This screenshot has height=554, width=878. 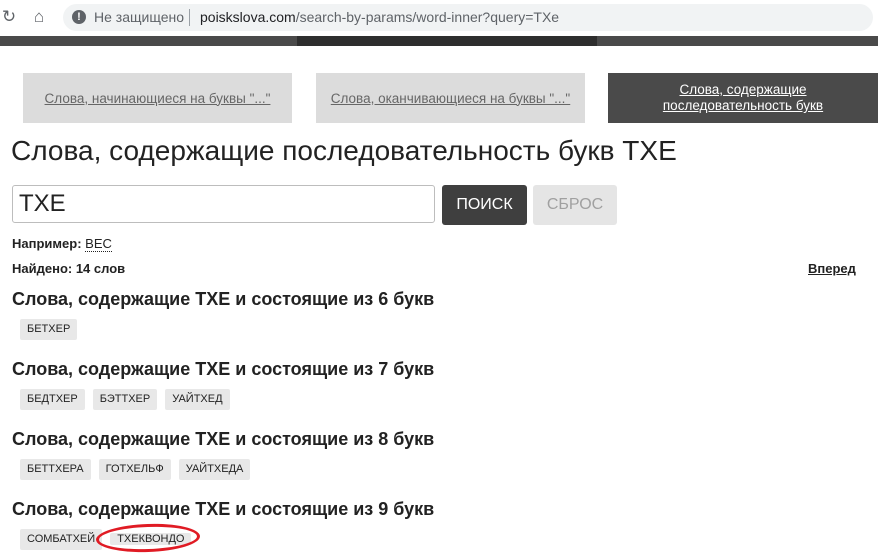 I want to click on search-input, so click(x=223, y=204).